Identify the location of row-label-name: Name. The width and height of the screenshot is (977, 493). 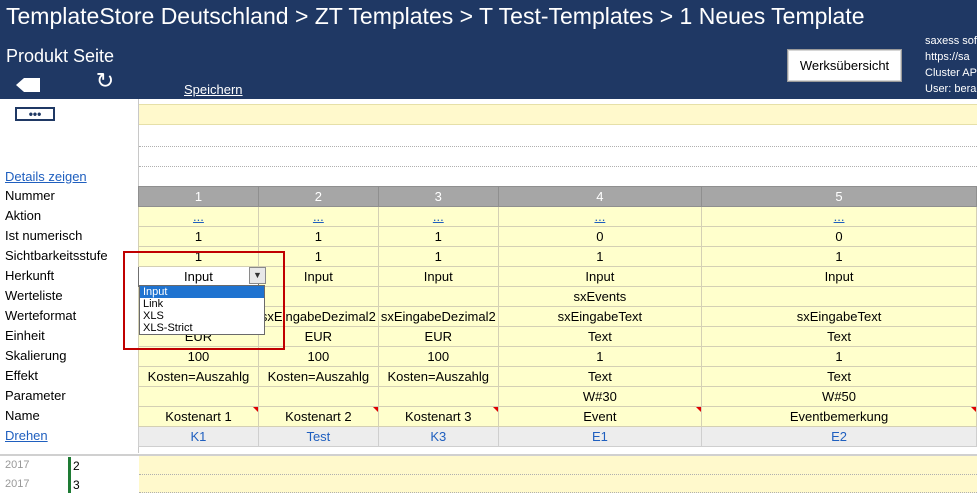
(22, 415).